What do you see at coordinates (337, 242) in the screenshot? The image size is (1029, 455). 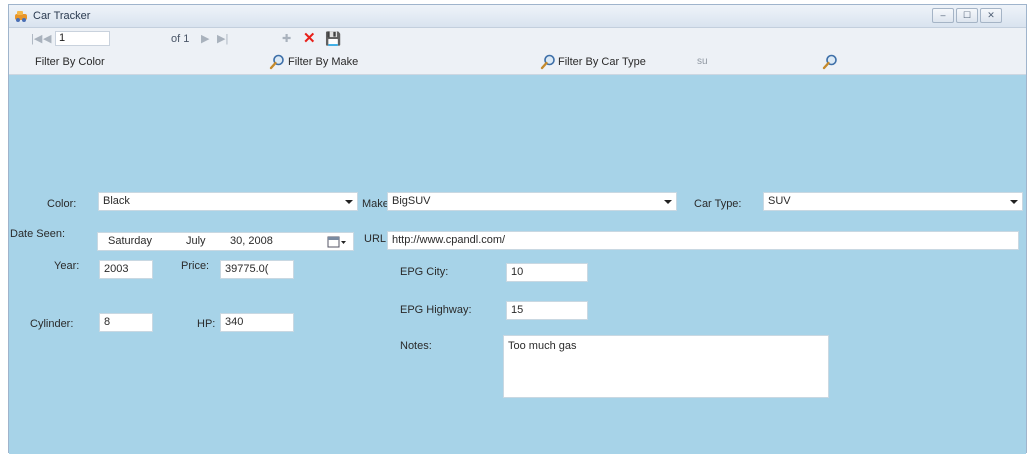 I see `calendar-icon` at bounding box center [337, 242].